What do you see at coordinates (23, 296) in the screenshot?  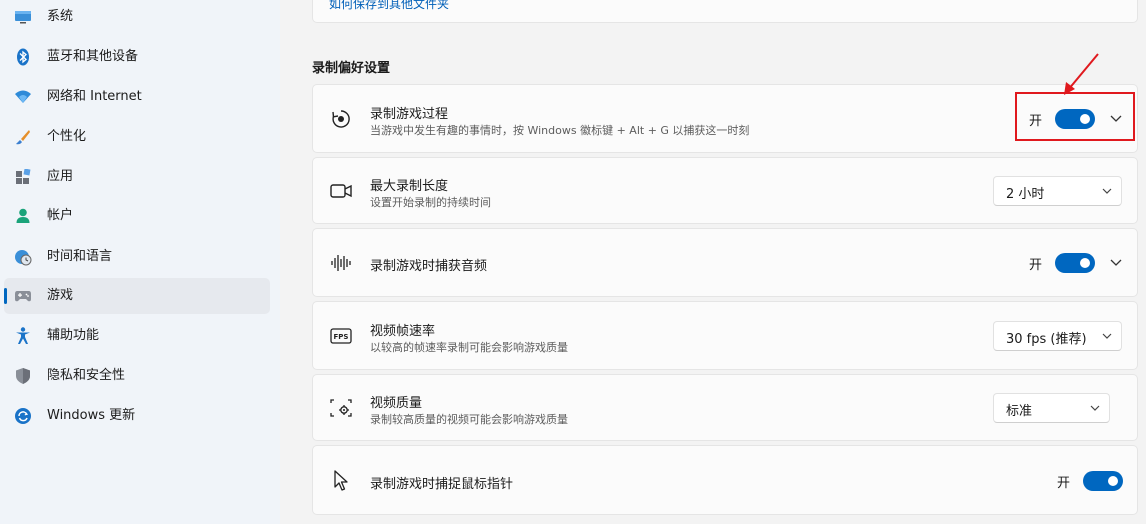 I see `gamepad-icon` at bounding box center [23, 296].